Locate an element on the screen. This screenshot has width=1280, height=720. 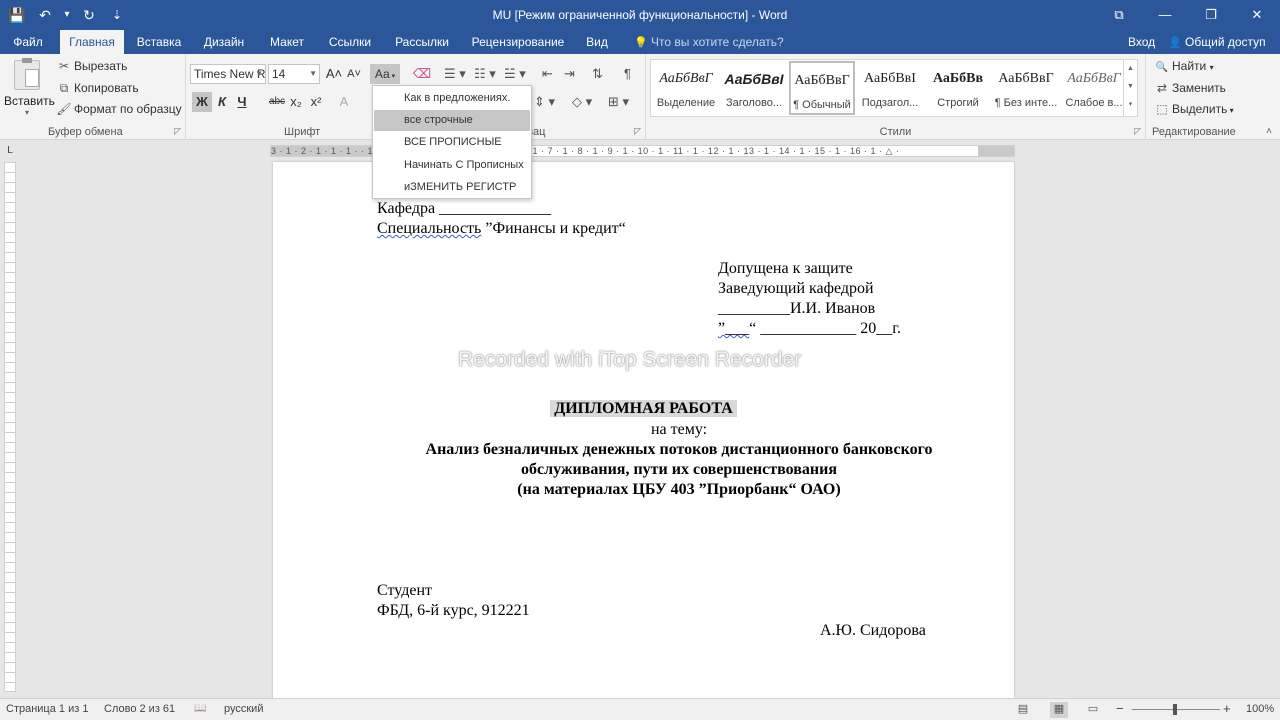
bold-button: Ж is located at coordinates (202, 102).